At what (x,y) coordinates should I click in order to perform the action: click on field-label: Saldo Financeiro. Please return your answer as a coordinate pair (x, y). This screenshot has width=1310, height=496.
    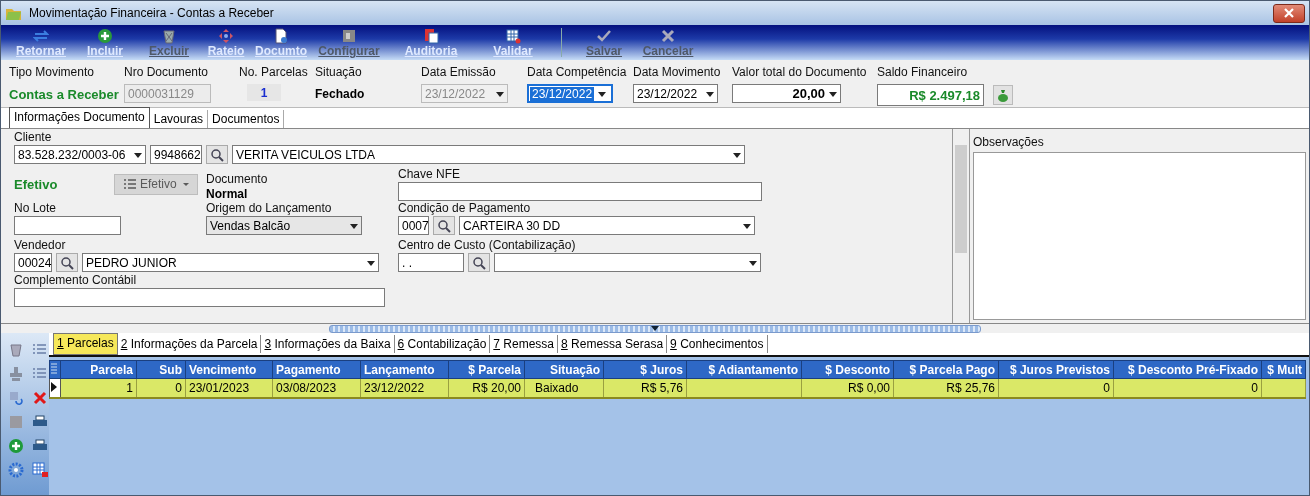
    Looking at the image, I should click on (923, 72).